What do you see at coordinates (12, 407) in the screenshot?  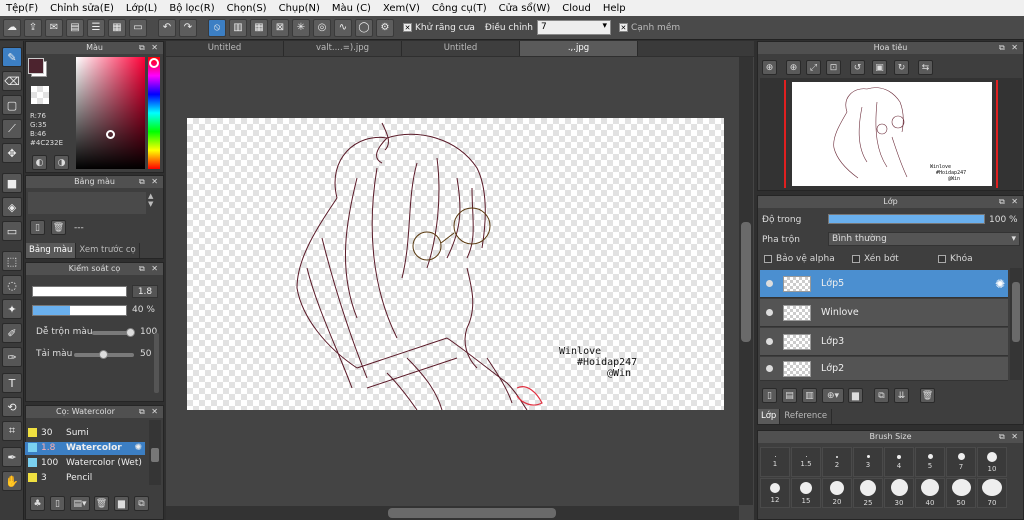 I see `operation-tool-icon: ⟲` at bounding box center [12, 407].